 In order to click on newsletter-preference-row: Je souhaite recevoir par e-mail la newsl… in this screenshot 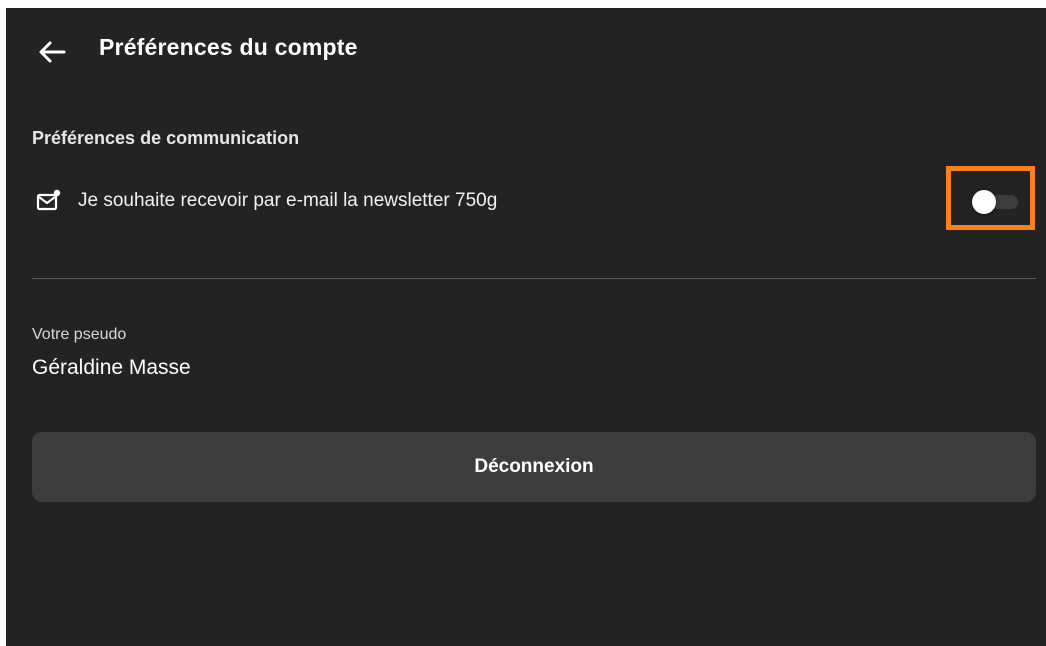, I will do `click(534, 203)`.